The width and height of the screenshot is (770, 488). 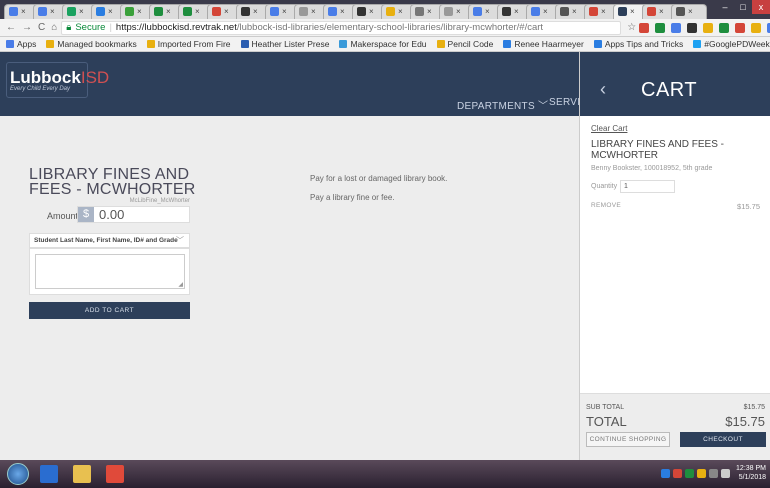 I want to click on bookmark-item: Apps, so click(x=21, y=44).